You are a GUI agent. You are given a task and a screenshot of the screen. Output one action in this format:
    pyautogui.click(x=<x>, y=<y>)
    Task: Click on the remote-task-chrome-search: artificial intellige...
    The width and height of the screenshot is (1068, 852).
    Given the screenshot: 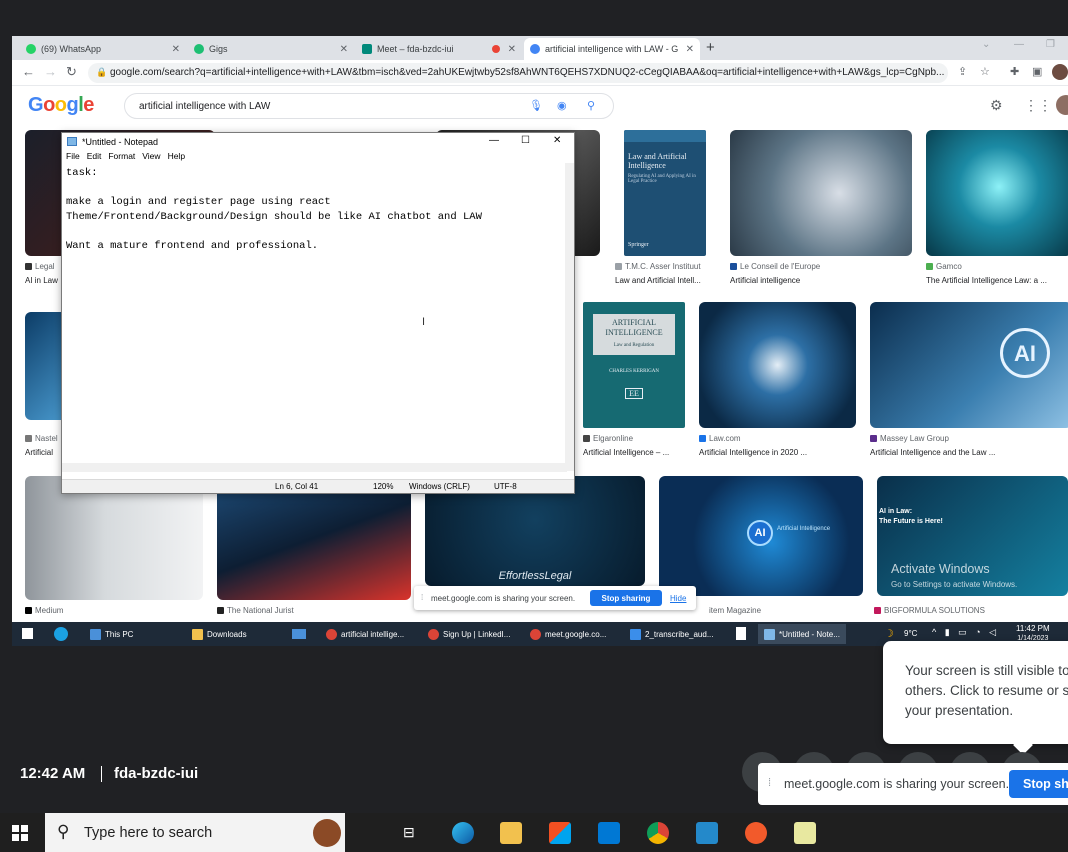 What is the action you would take?
    pyautogui.click(x=365, y=634)
    